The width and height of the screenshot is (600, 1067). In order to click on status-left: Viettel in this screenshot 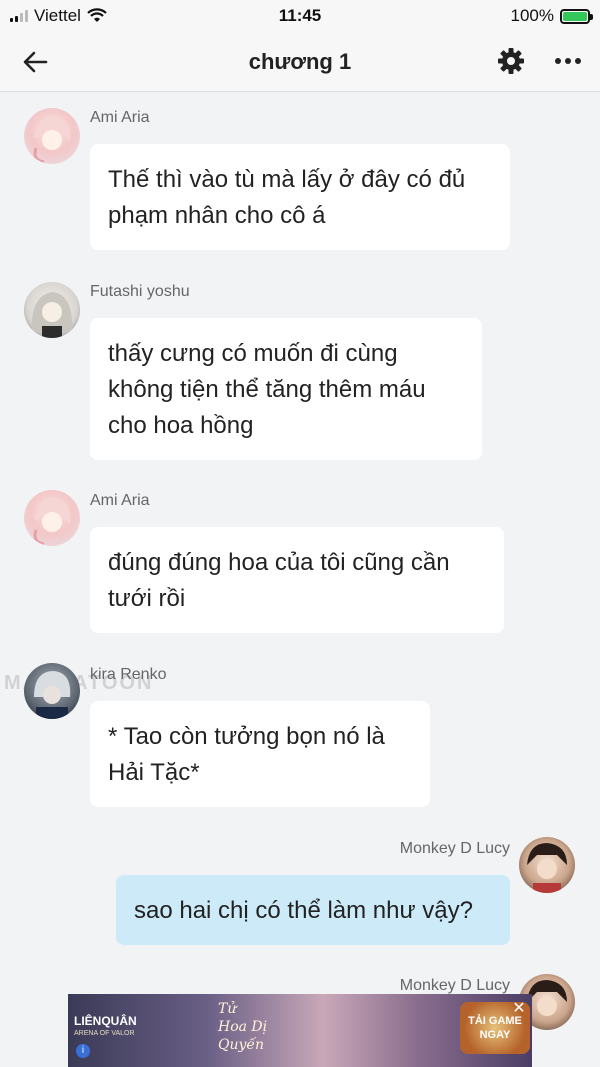, I will do `click(58, 16)`.